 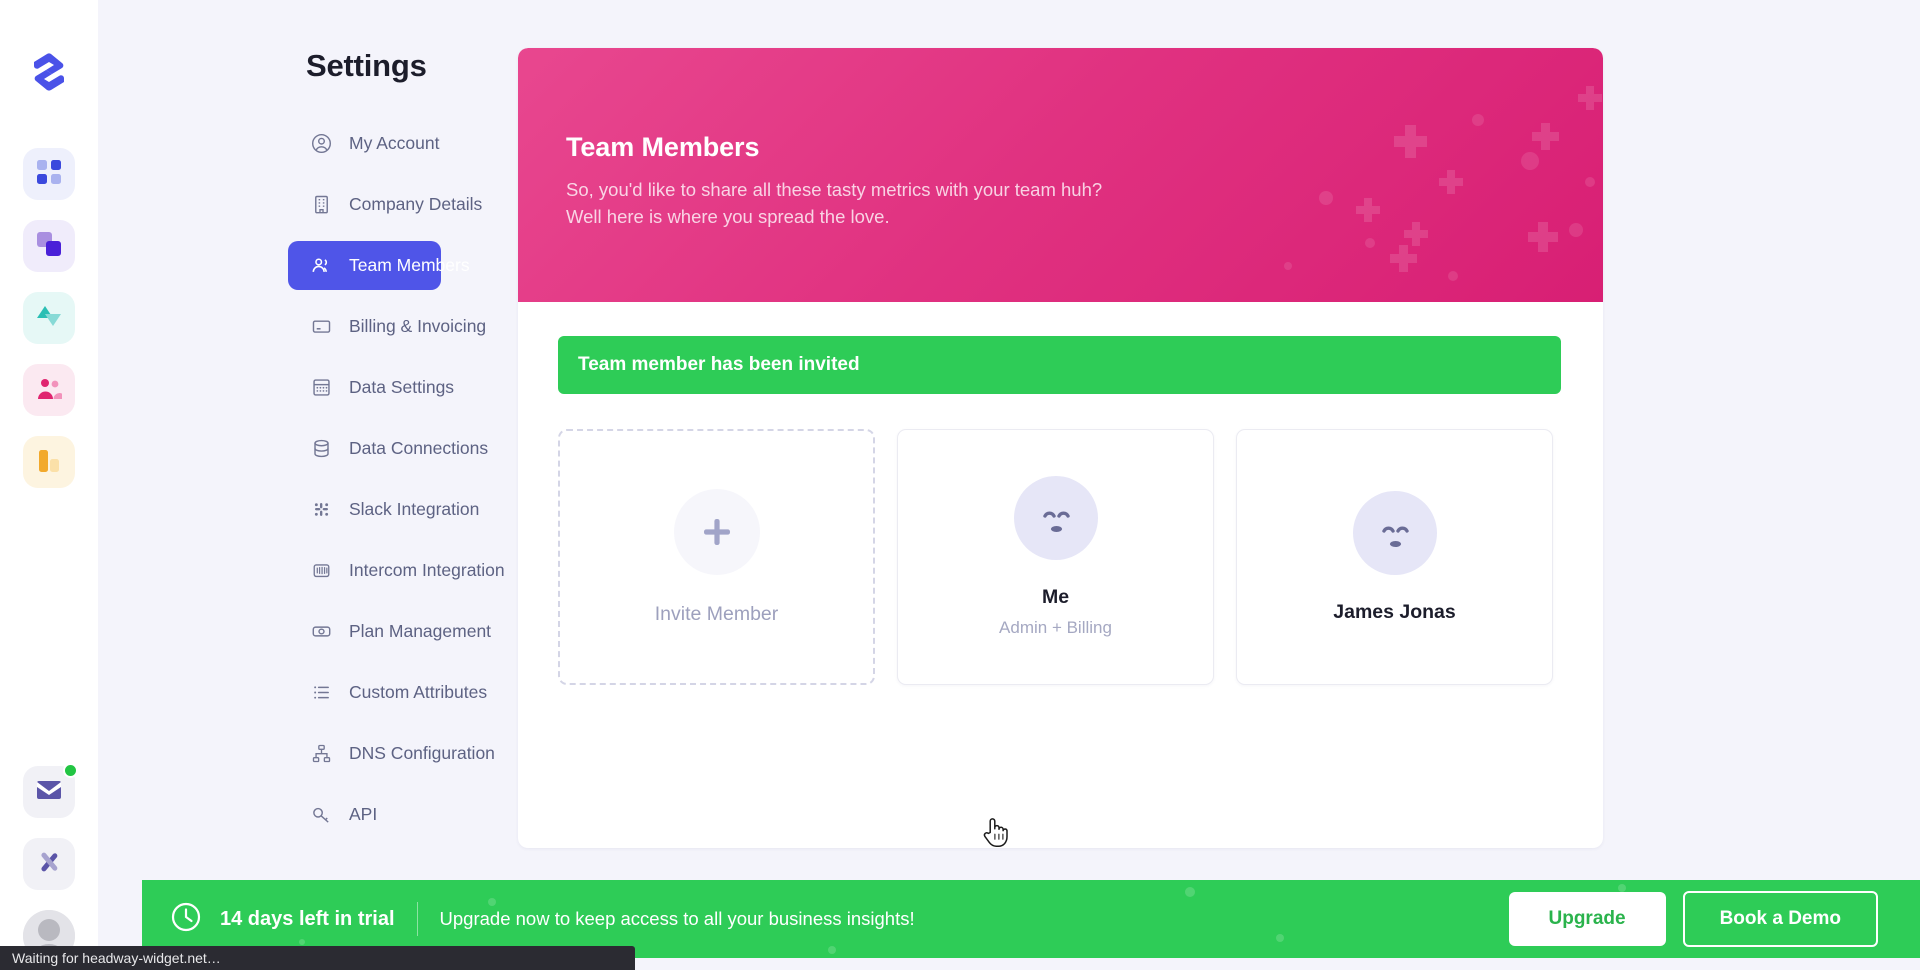 I want to click on trial-left-group: 14 days left in trial, so click(x=282, y=919).